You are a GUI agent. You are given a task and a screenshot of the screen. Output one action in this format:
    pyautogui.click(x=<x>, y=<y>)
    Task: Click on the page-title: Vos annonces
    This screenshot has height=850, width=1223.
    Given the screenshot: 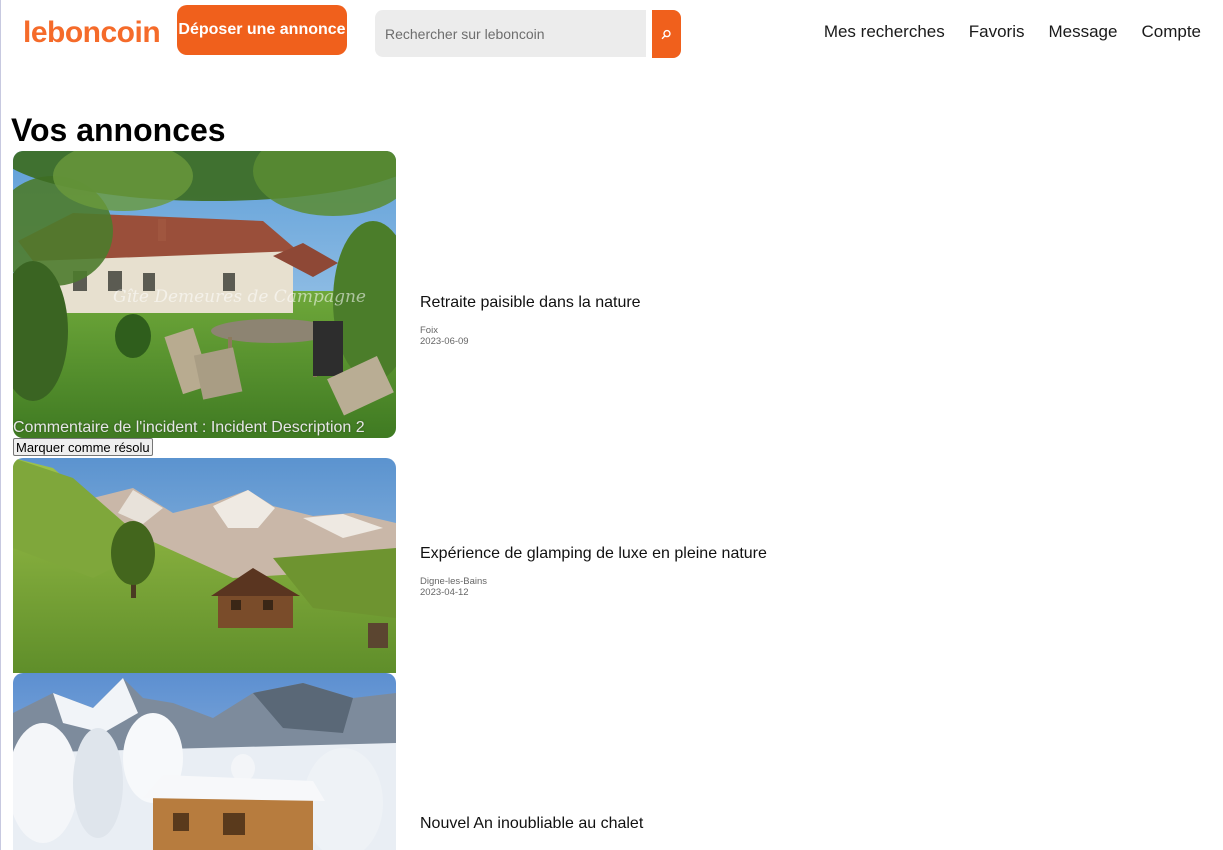 What is the action you would take?
    pyautogui.click(x=118, y=130)
    